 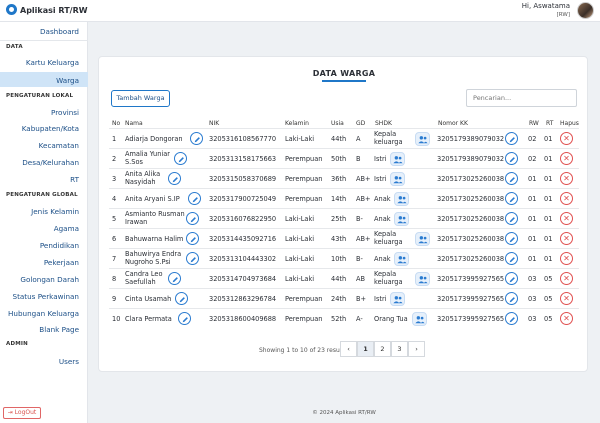 I want to click on sidebar-item-pendidikan: Pendidikan, so click(x=59, y=245).